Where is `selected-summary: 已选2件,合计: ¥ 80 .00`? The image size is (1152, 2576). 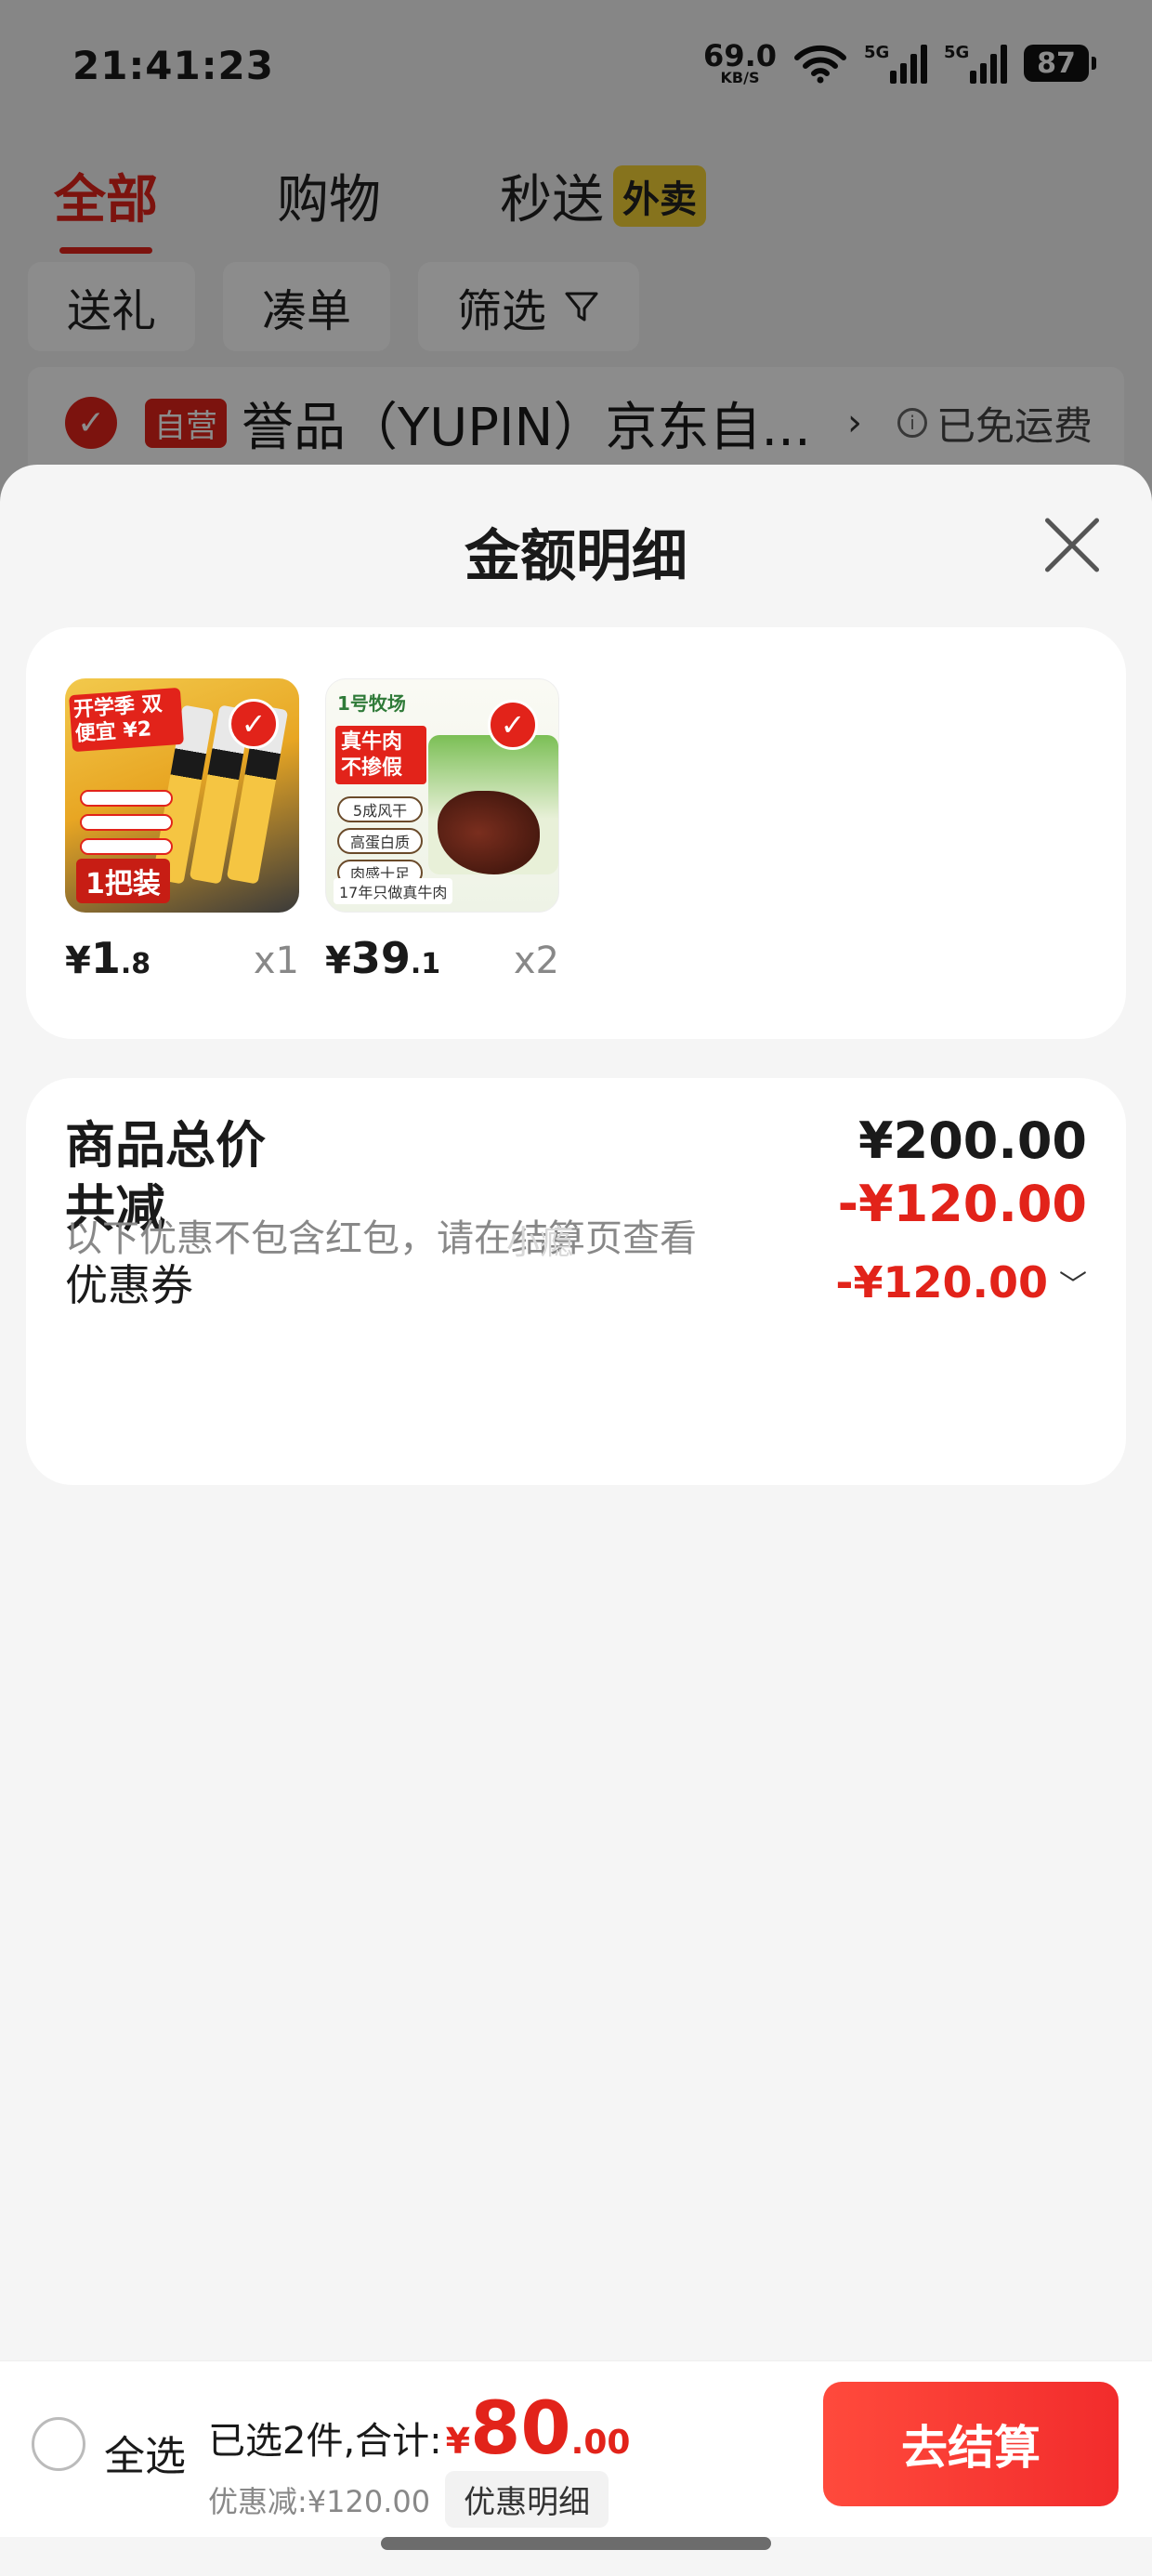 selected-summary: 已选2件,合计: ¥ 80 .00 is located at coordinates (419, 2429).